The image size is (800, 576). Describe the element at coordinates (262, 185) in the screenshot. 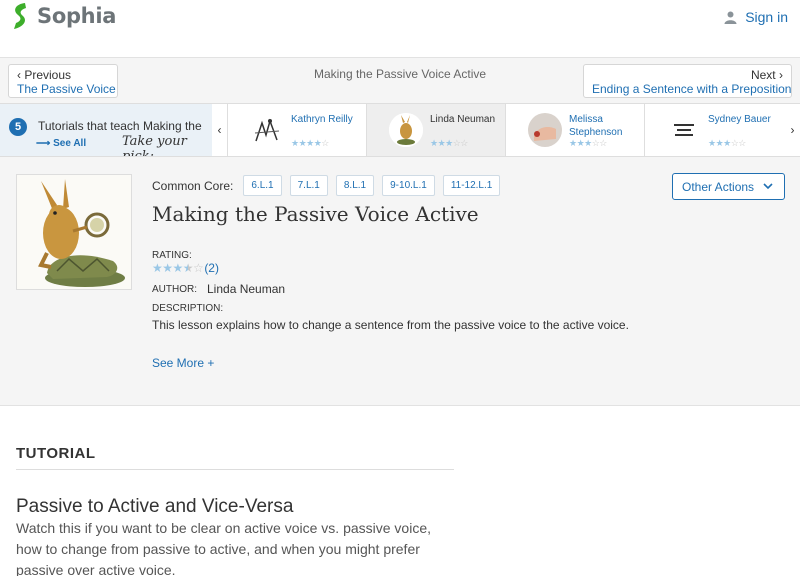

I see `standard-tag: 6.L.1` at that location.